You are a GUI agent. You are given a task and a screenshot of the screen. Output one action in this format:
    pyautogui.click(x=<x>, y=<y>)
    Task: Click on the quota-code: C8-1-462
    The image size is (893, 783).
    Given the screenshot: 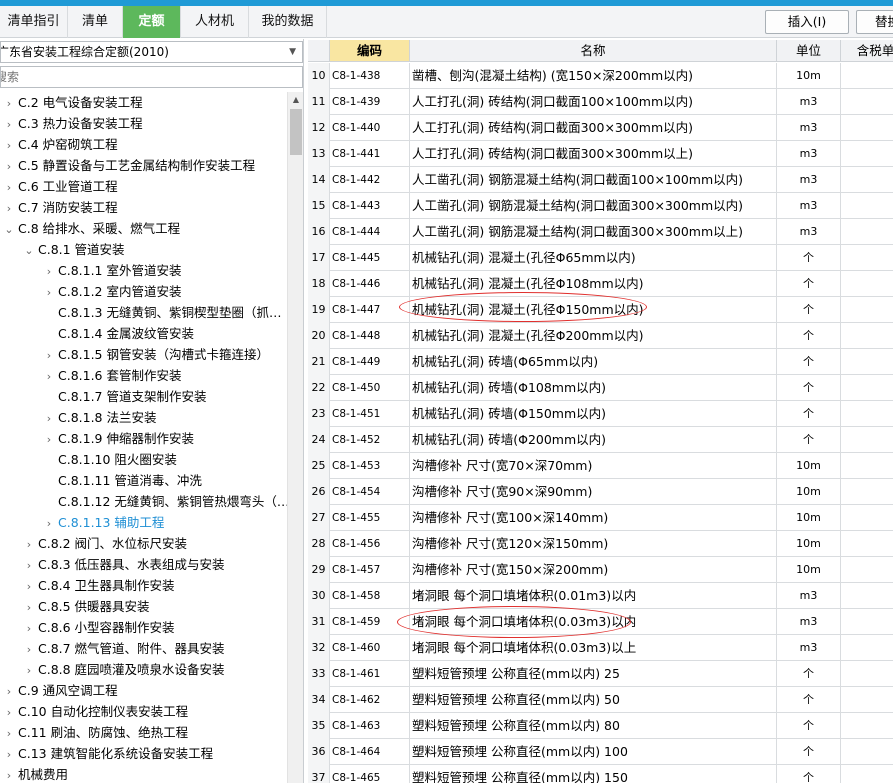 What is the action you would take?
    pyautogui.click(x=370, y=700)
    